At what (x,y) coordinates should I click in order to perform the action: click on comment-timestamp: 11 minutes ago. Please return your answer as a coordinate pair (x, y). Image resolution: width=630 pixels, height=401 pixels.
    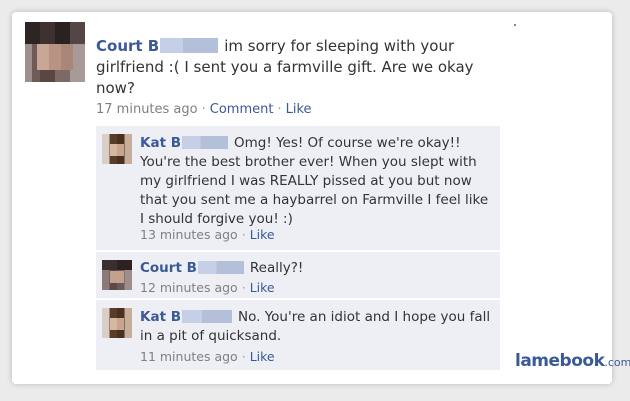
    Looking at the image, I should click on (189, 356).